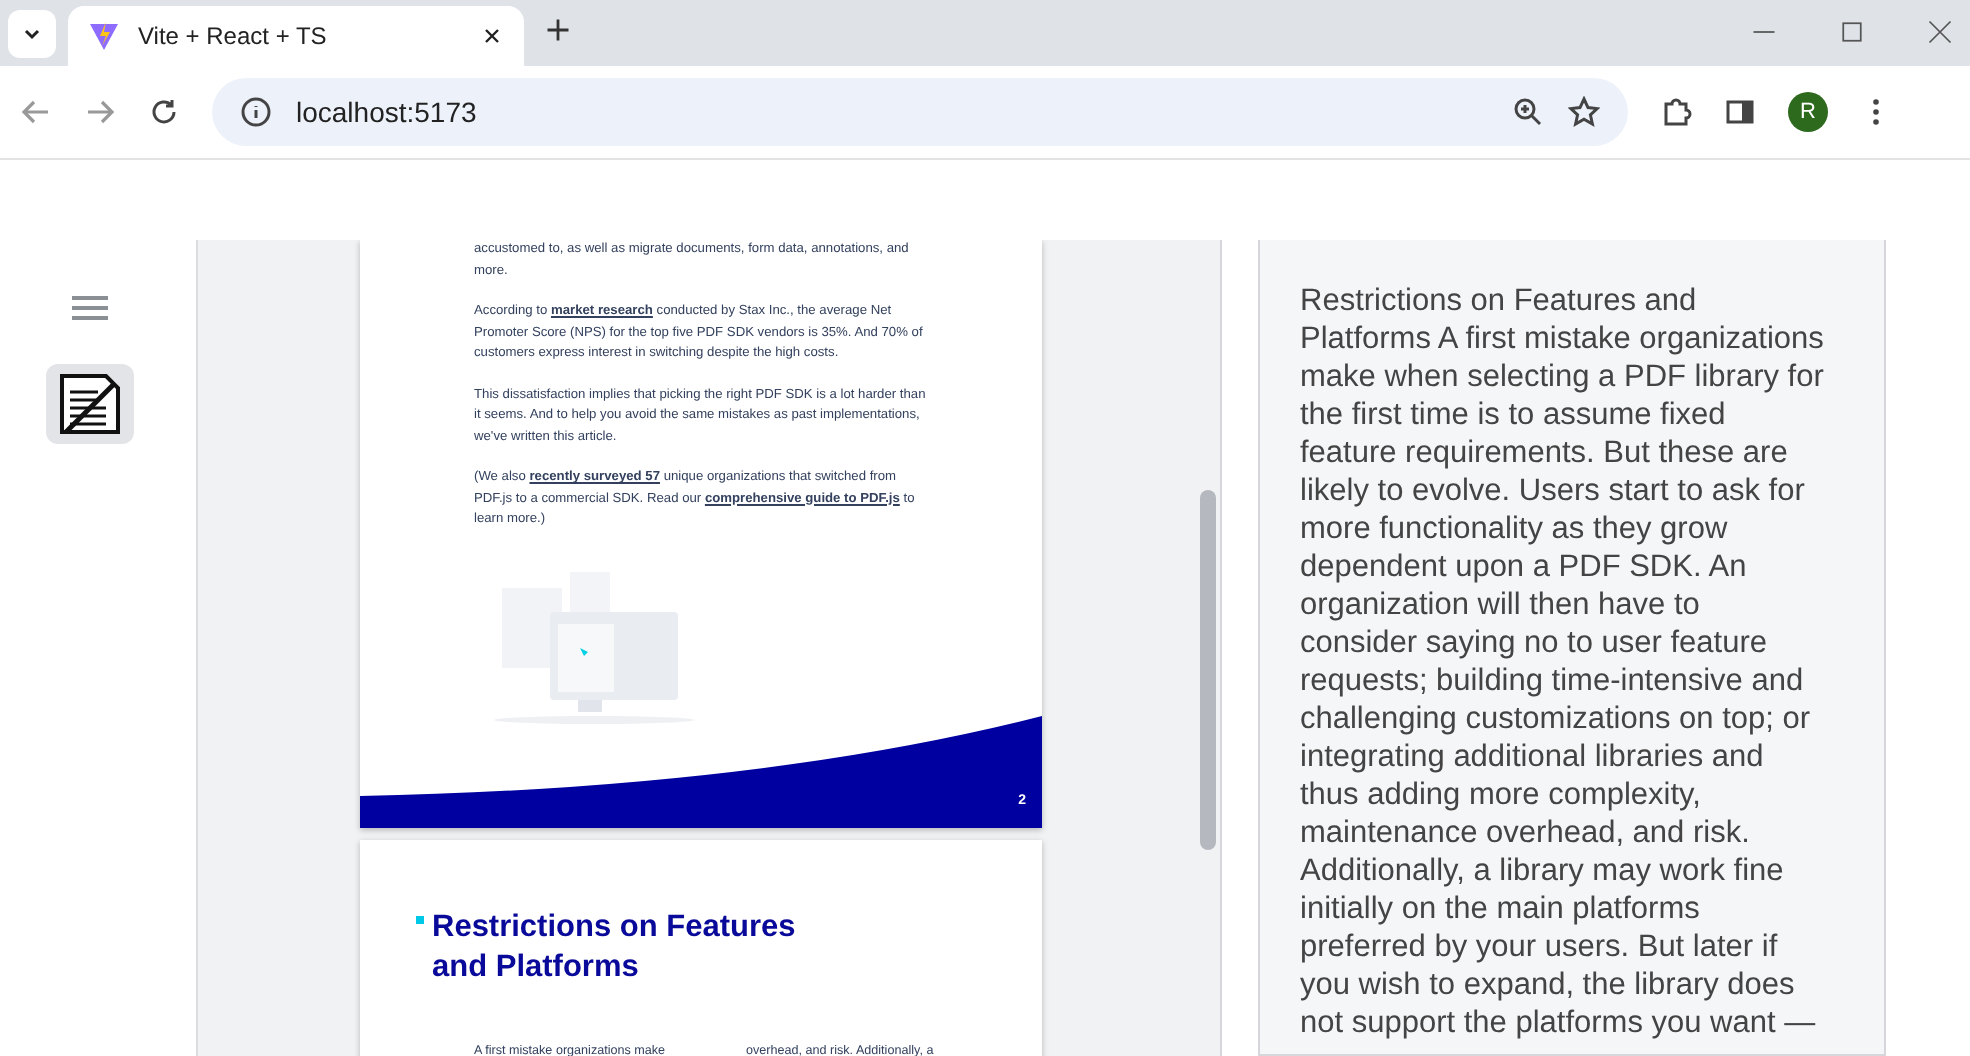  I want to click on notes-button, so click(90, 404).